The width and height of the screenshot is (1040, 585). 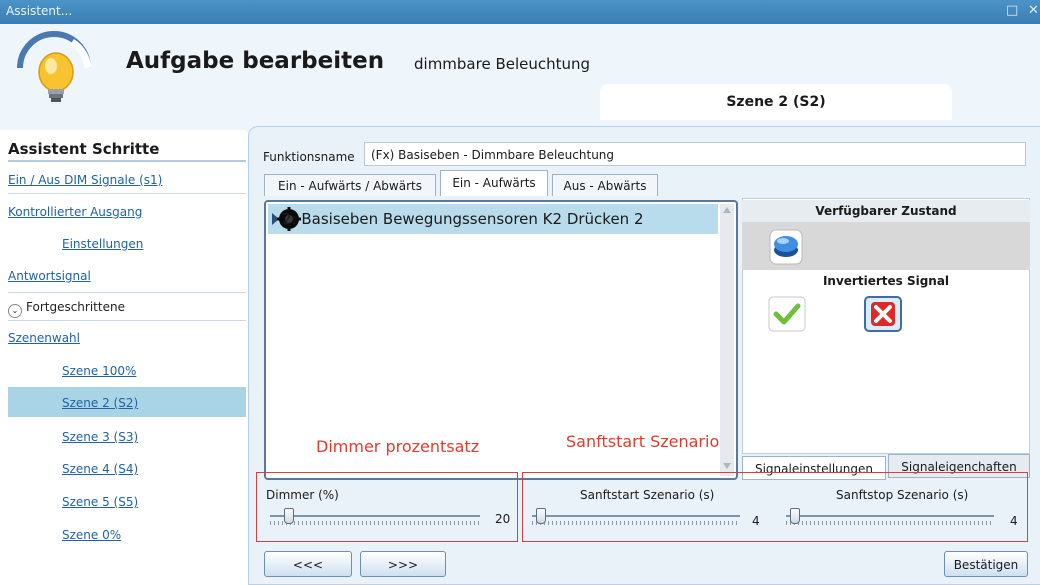 I want to click on softstart-label: Sanftstart Szenario (s), so click(x=647, y=495).